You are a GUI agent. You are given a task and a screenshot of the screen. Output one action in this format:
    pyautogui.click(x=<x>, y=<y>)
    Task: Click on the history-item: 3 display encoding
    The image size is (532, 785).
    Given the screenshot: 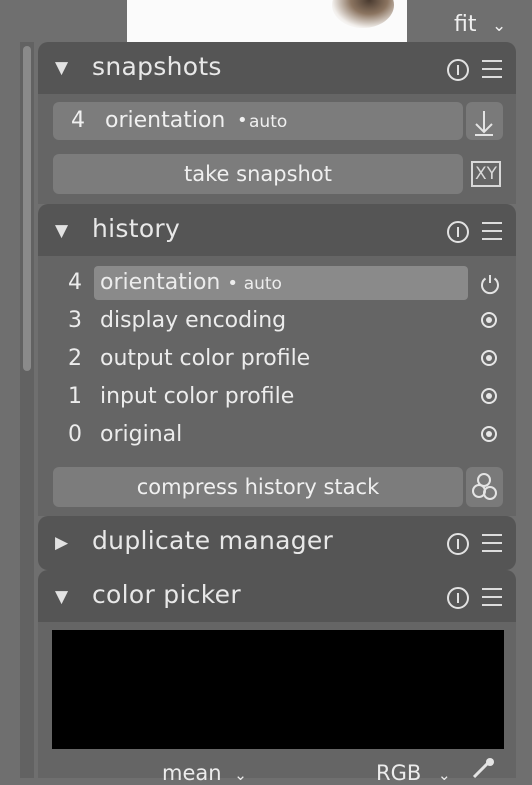 What is the action you would take?
    pyautogui.click(x=279, y=322)
    